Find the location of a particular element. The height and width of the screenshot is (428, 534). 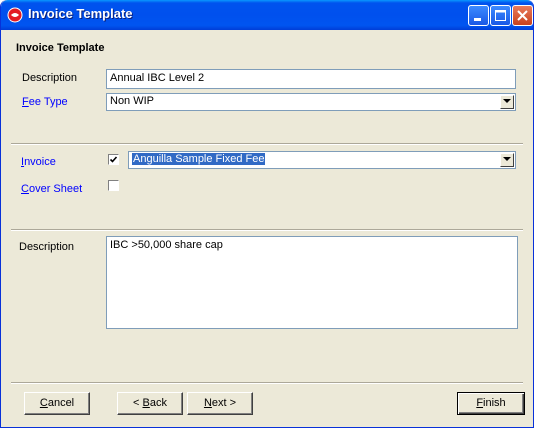

invoice-checkbox is located at coordinates (113, 159).